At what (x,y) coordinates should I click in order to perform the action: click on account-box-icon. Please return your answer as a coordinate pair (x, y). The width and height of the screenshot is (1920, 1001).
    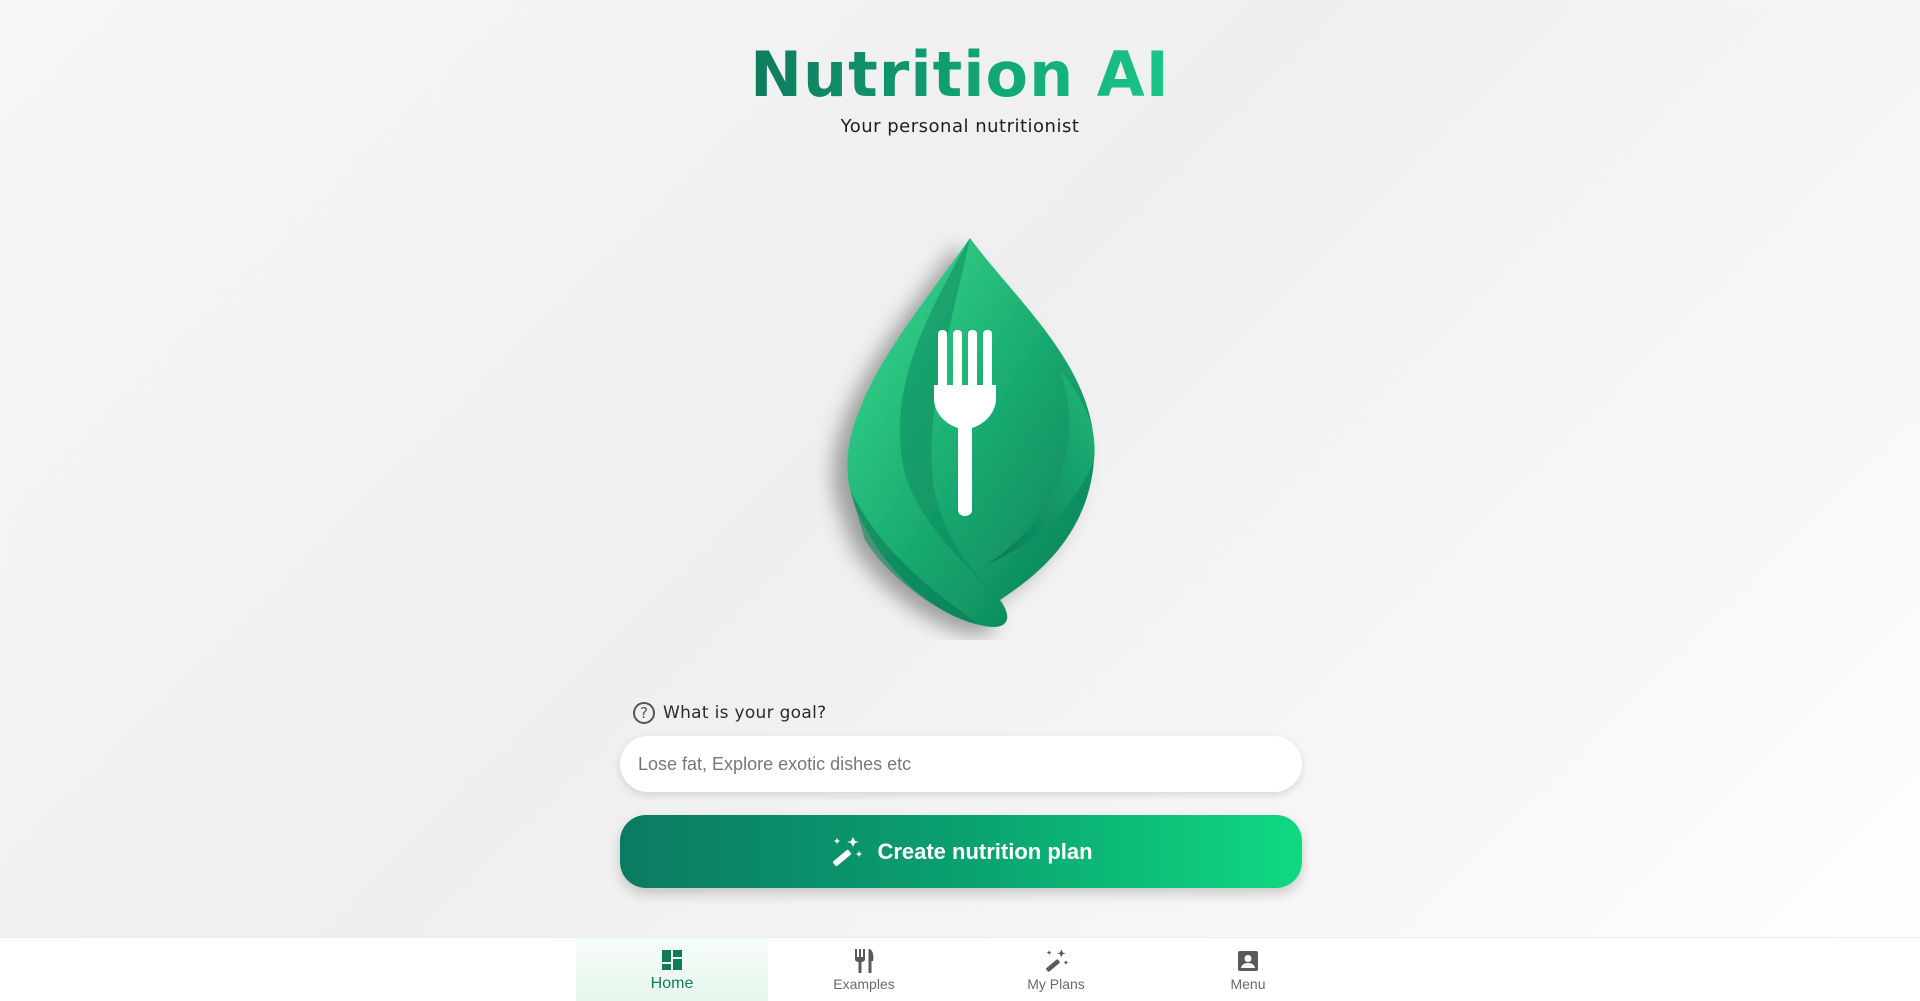
    Looking at the image, I should click on (1248, 961).